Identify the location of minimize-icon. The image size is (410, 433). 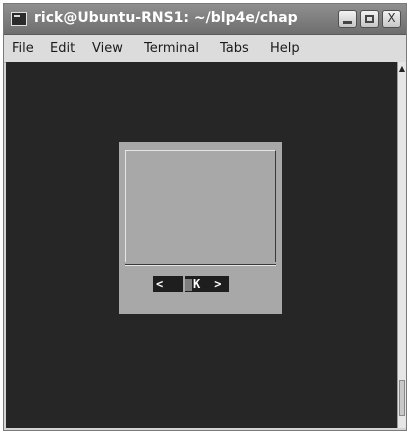
(347, 22).